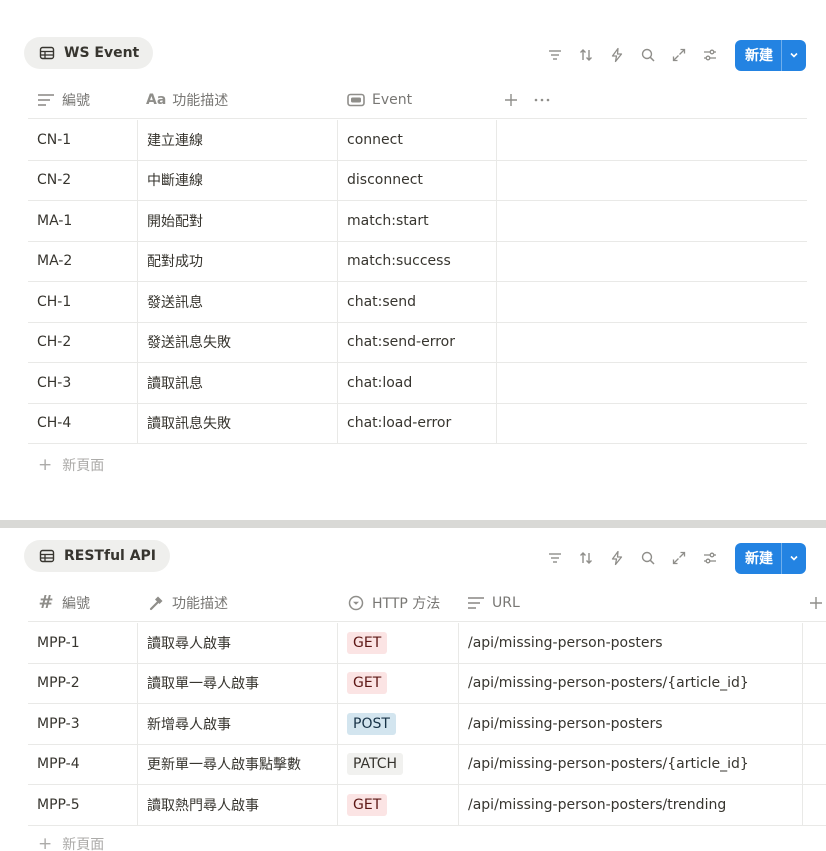 This screenshot has height=851, width=826. I want to click on table-row: MA-1 開始配對 match:start, so click(417, 221).